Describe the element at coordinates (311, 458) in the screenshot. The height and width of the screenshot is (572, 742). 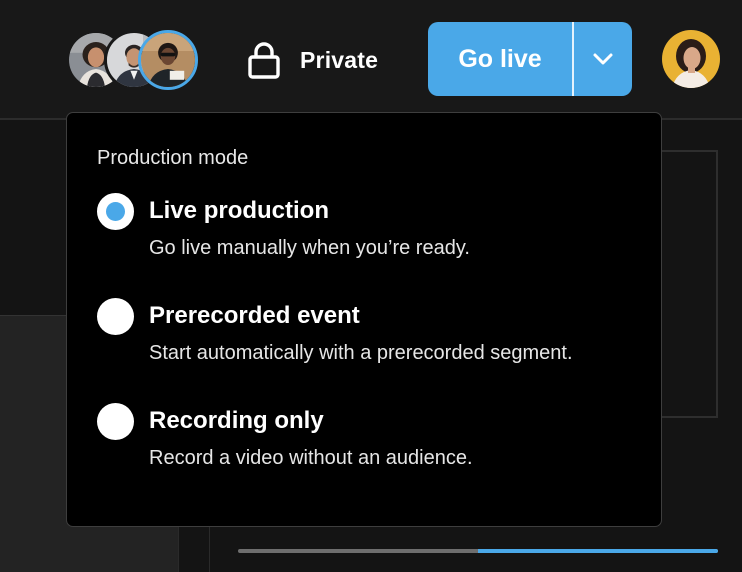
I see `option-description: Record a video without an audience.` at that location.